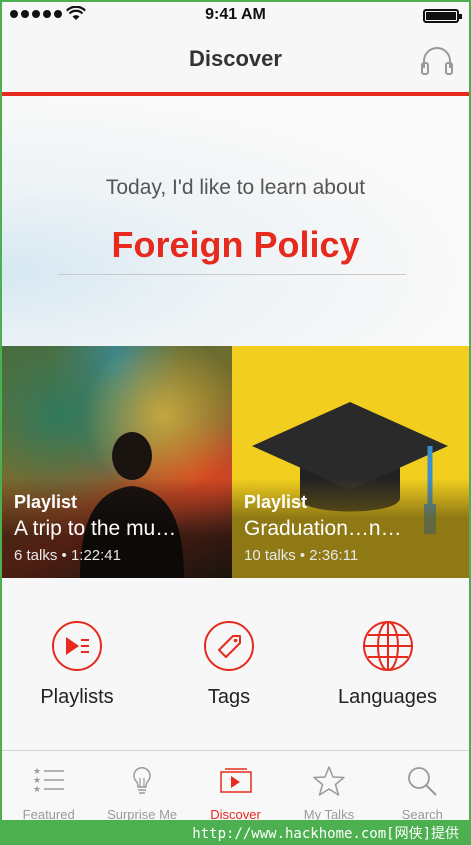  Describe the element at coordinates (301, 555) in the screenshot. I see `card-meta: 10 talks • 2:36:11` at that location.